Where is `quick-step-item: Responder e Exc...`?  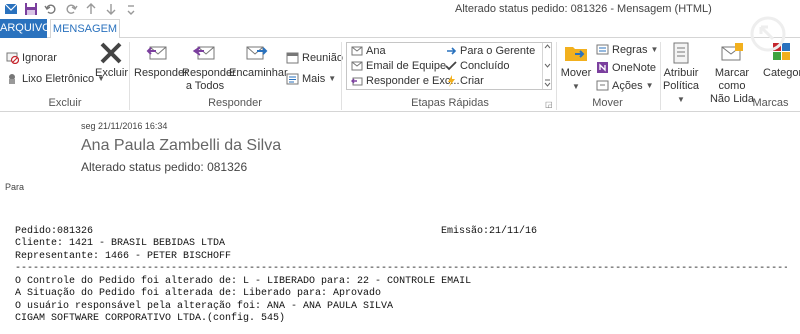
quick-step-item: Responder e Exc... is located at coordinates (405, 81).